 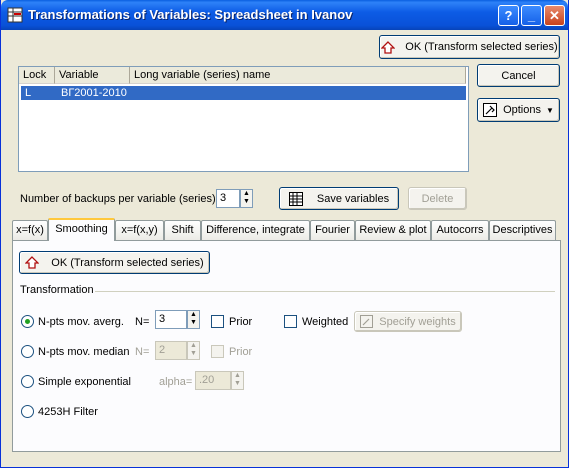 I want to click on transformation-group-label: Transformation, so click(x=57, y=290).